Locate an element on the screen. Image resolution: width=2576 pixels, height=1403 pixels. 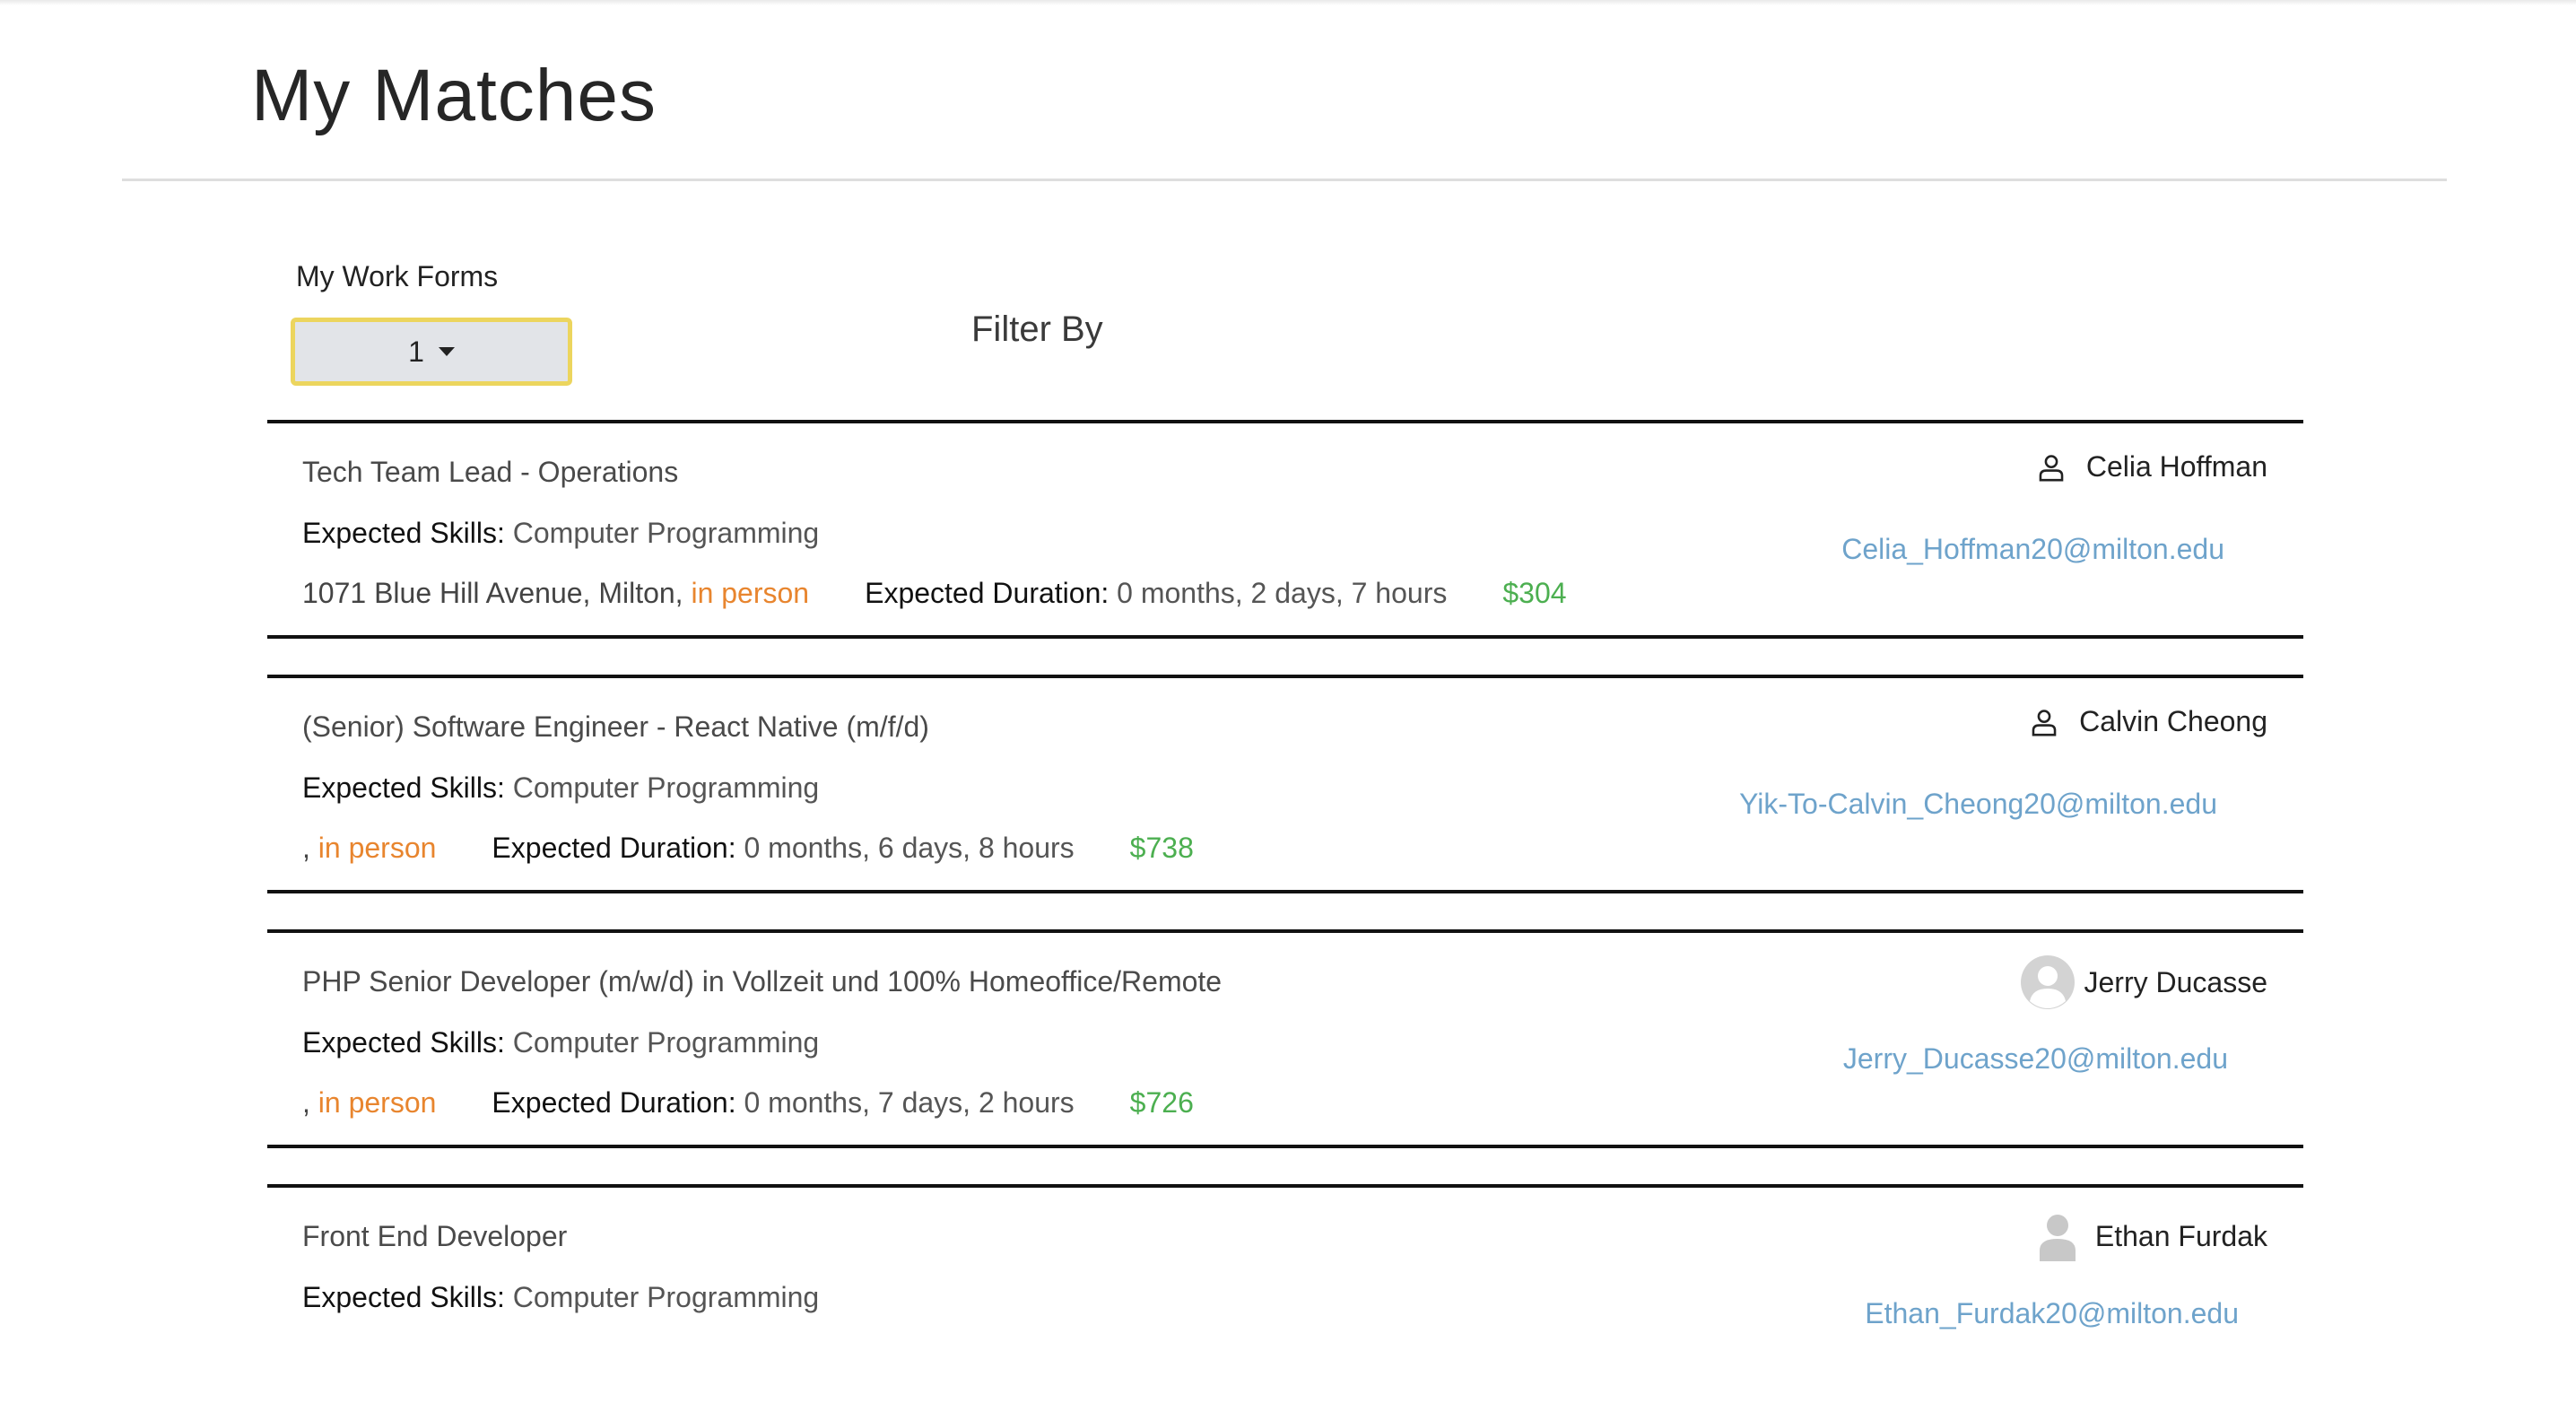
person: Jerry Ducasse is located at coordinates (2144, 982).